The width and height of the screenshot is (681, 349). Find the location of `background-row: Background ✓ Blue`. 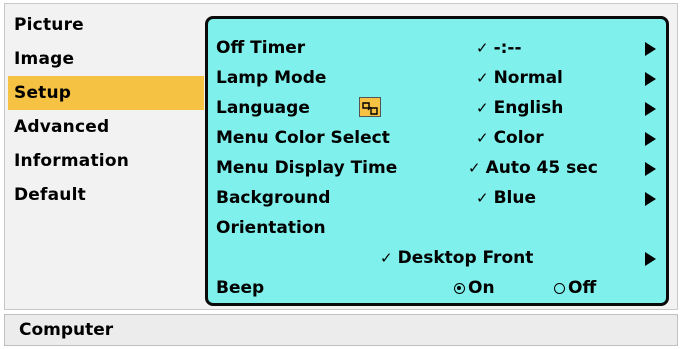

background-row: Background ✓ Blue is located at coordinates (438, 198).